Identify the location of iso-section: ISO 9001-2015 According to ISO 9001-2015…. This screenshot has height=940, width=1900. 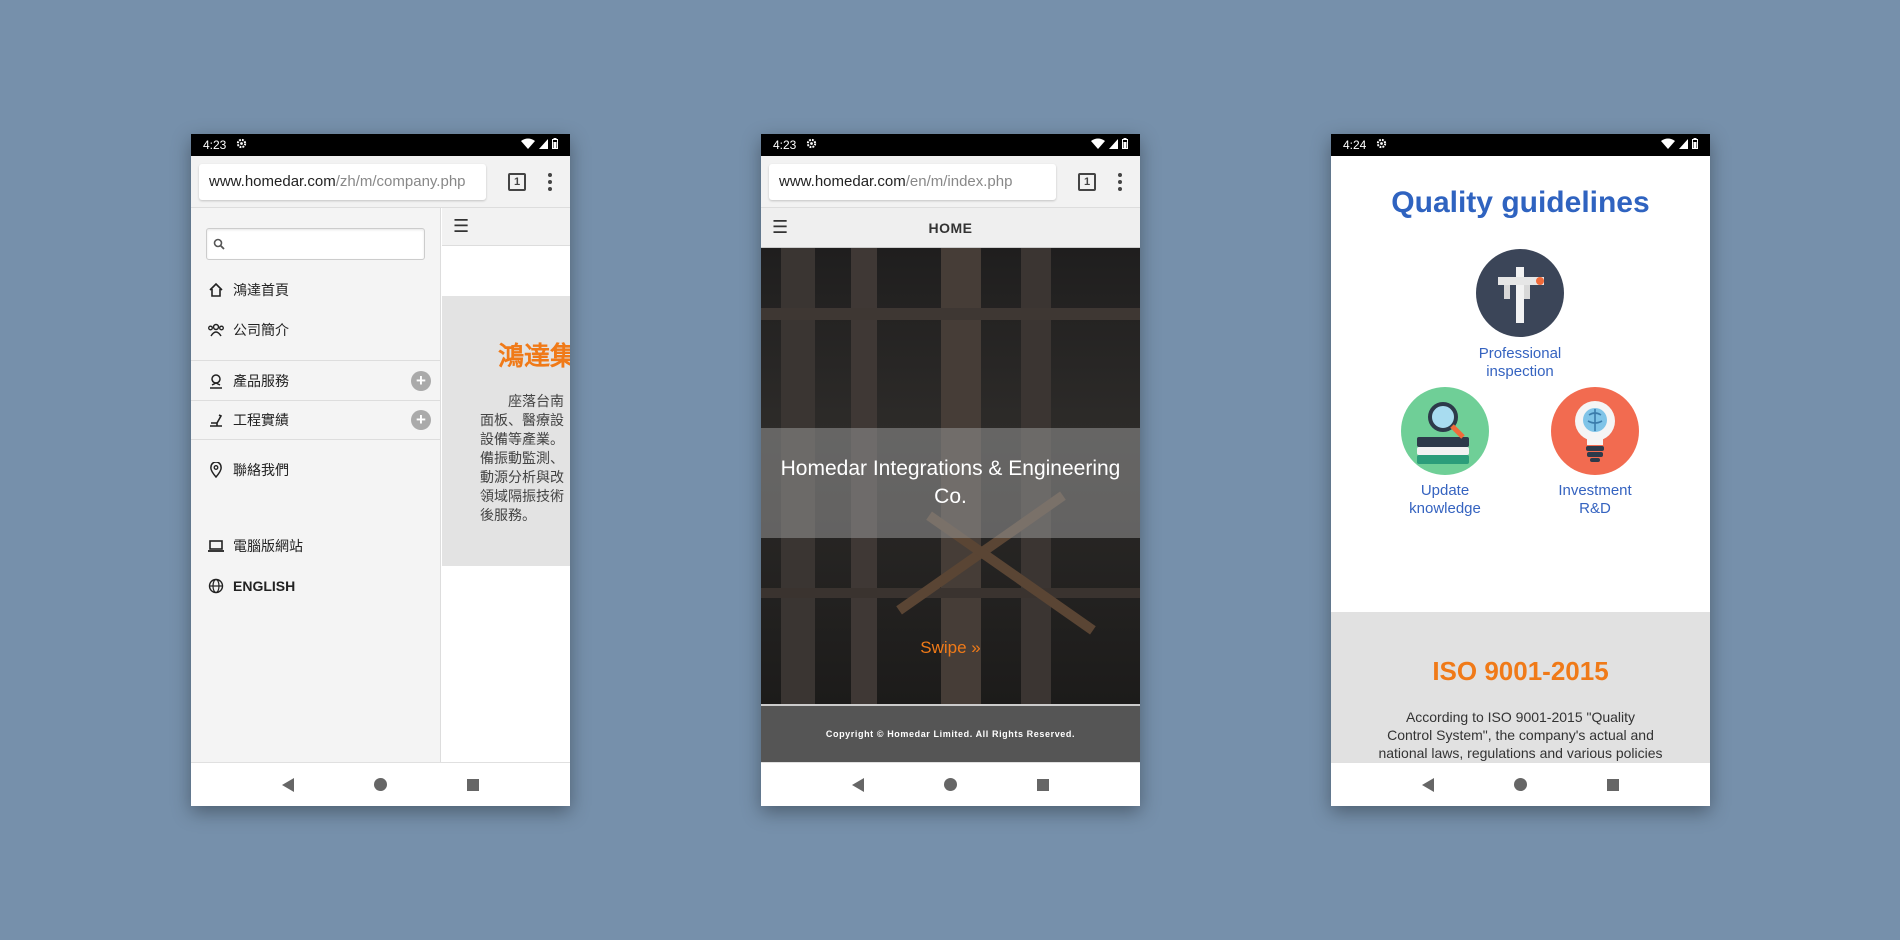
(1520, 687).